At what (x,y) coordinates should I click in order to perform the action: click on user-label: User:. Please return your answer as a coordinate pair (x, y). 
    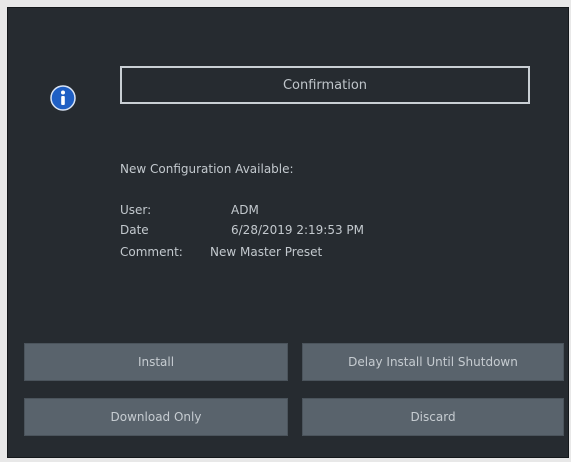
    Looking at the image, I should click on (136, 210).